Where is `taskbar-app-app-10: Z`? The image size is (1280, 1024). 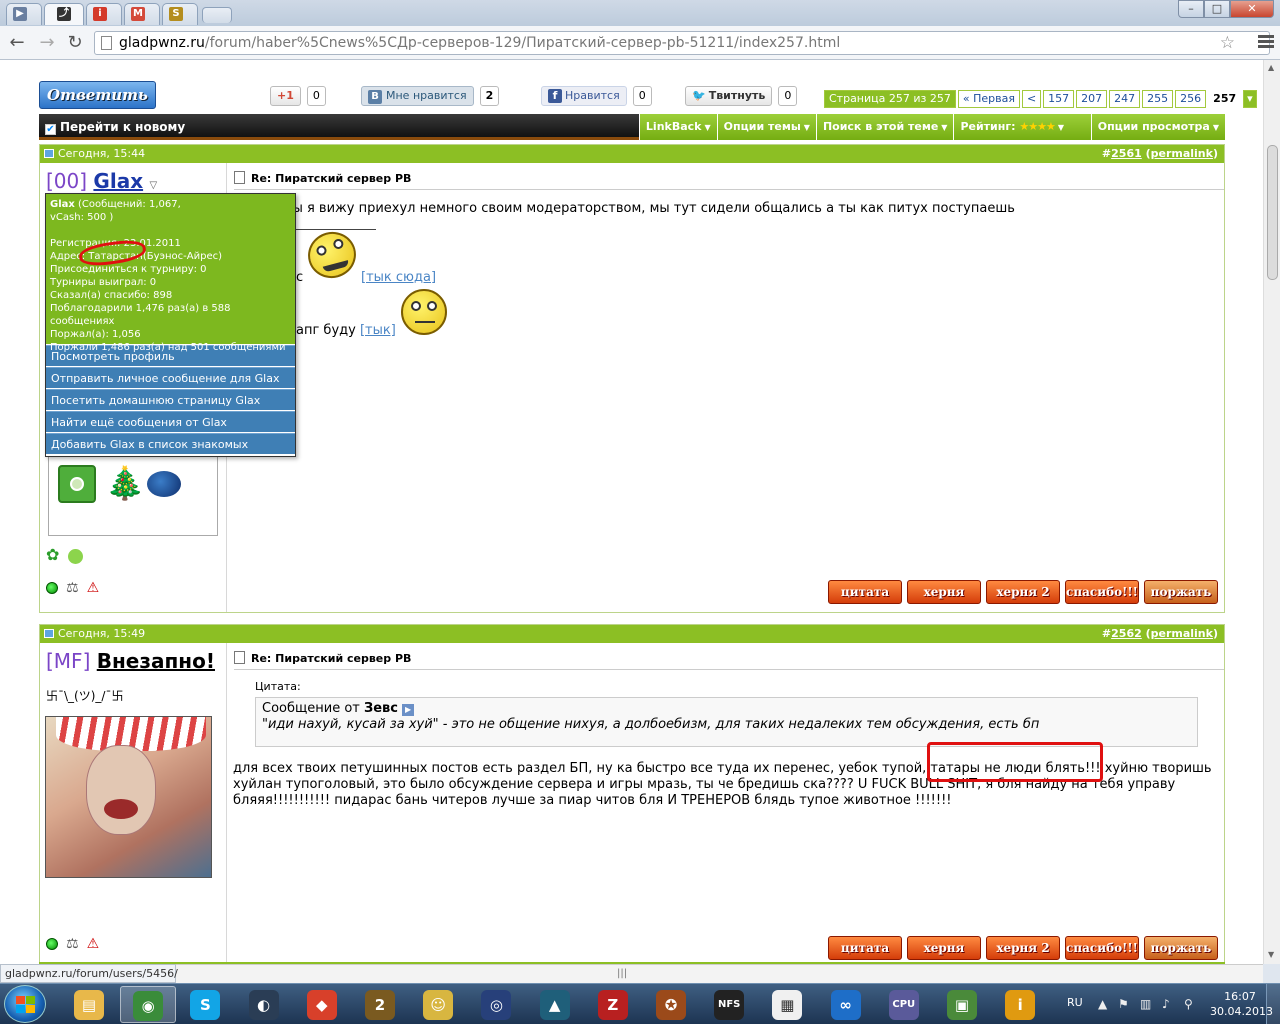 taskbar-app-app-10: Z is located at coordinates (614, 1004).